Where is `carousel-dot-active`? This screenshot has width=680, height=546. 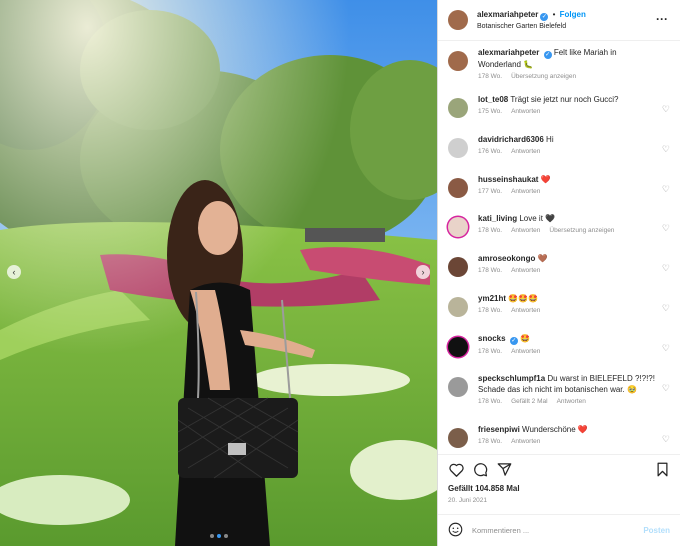
carousel-dot-active is located at coordinates (219, 536).